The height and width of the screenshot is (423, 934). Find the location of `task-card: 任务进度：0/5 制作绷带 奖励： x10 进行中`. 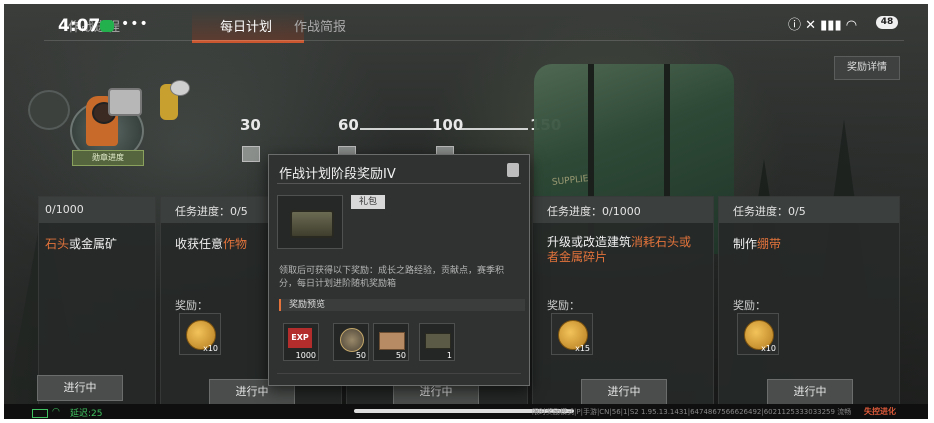

task-card: 任务进度：0/5 制作绷带 奖励： x10 进行中 is located at coordinates (809, 305).